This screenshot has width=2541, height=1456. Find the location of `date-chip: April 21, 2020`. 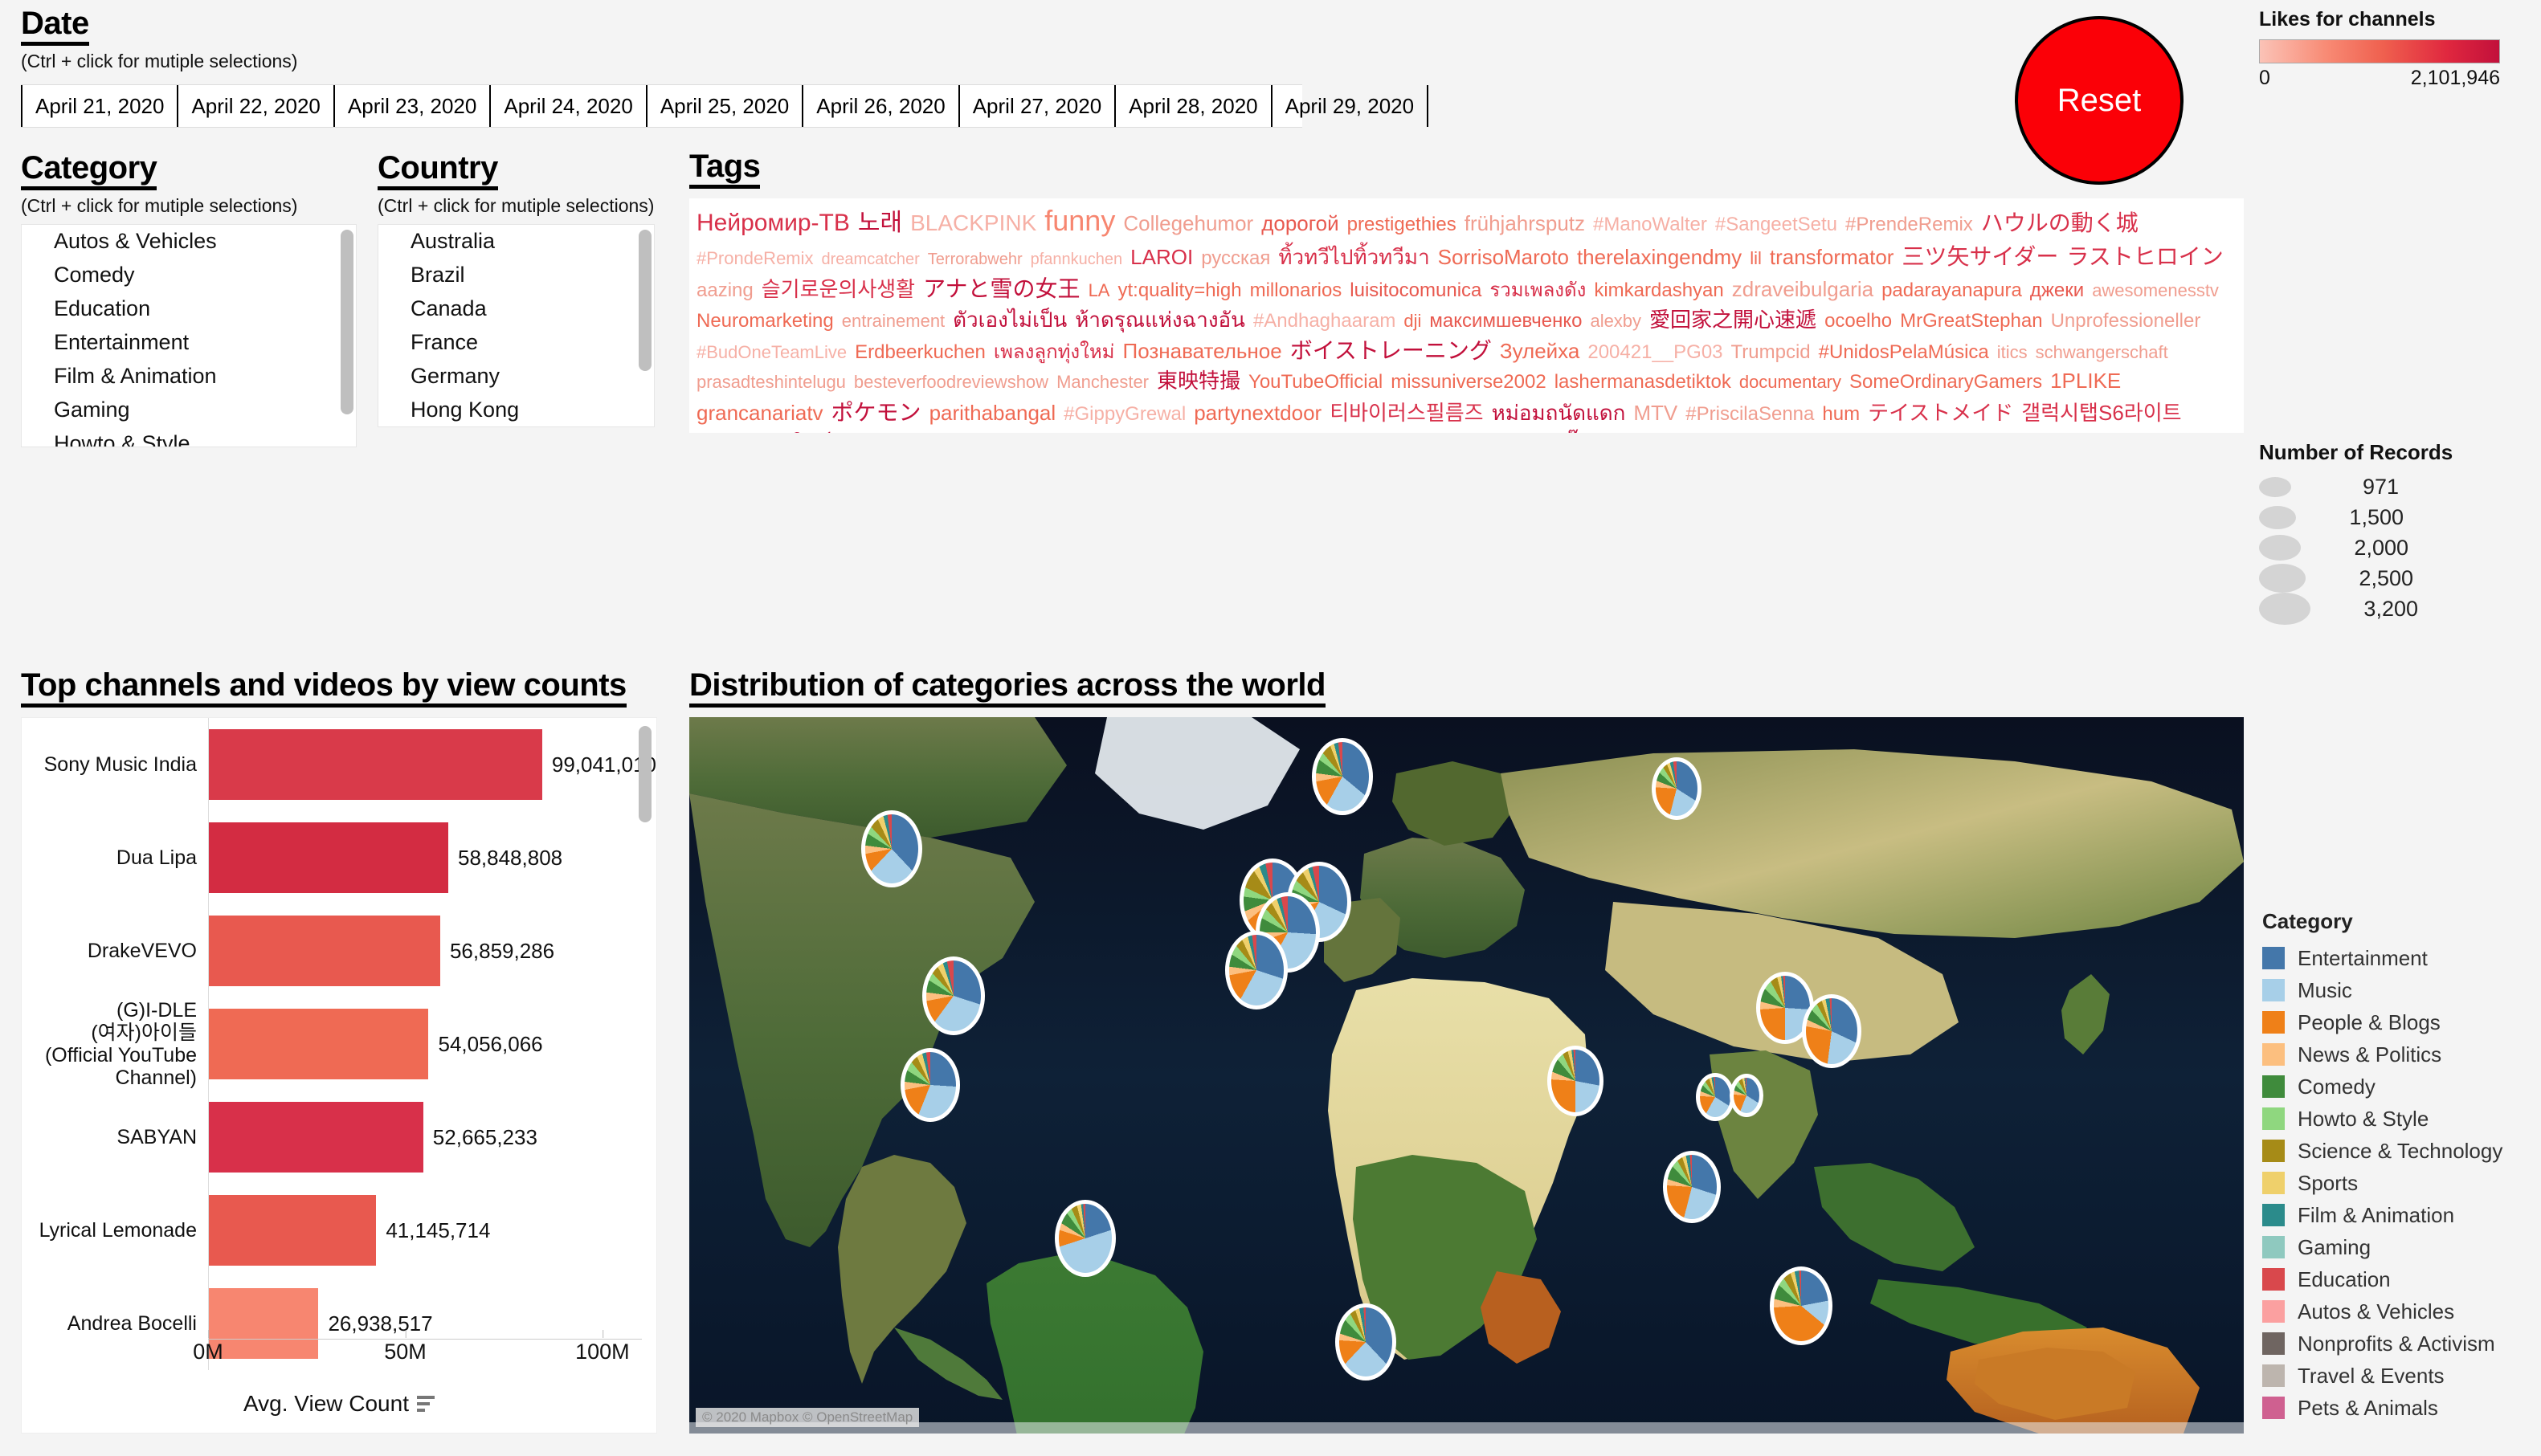

date-chip: April 21, 2020 is located at coordinates (99, 106).